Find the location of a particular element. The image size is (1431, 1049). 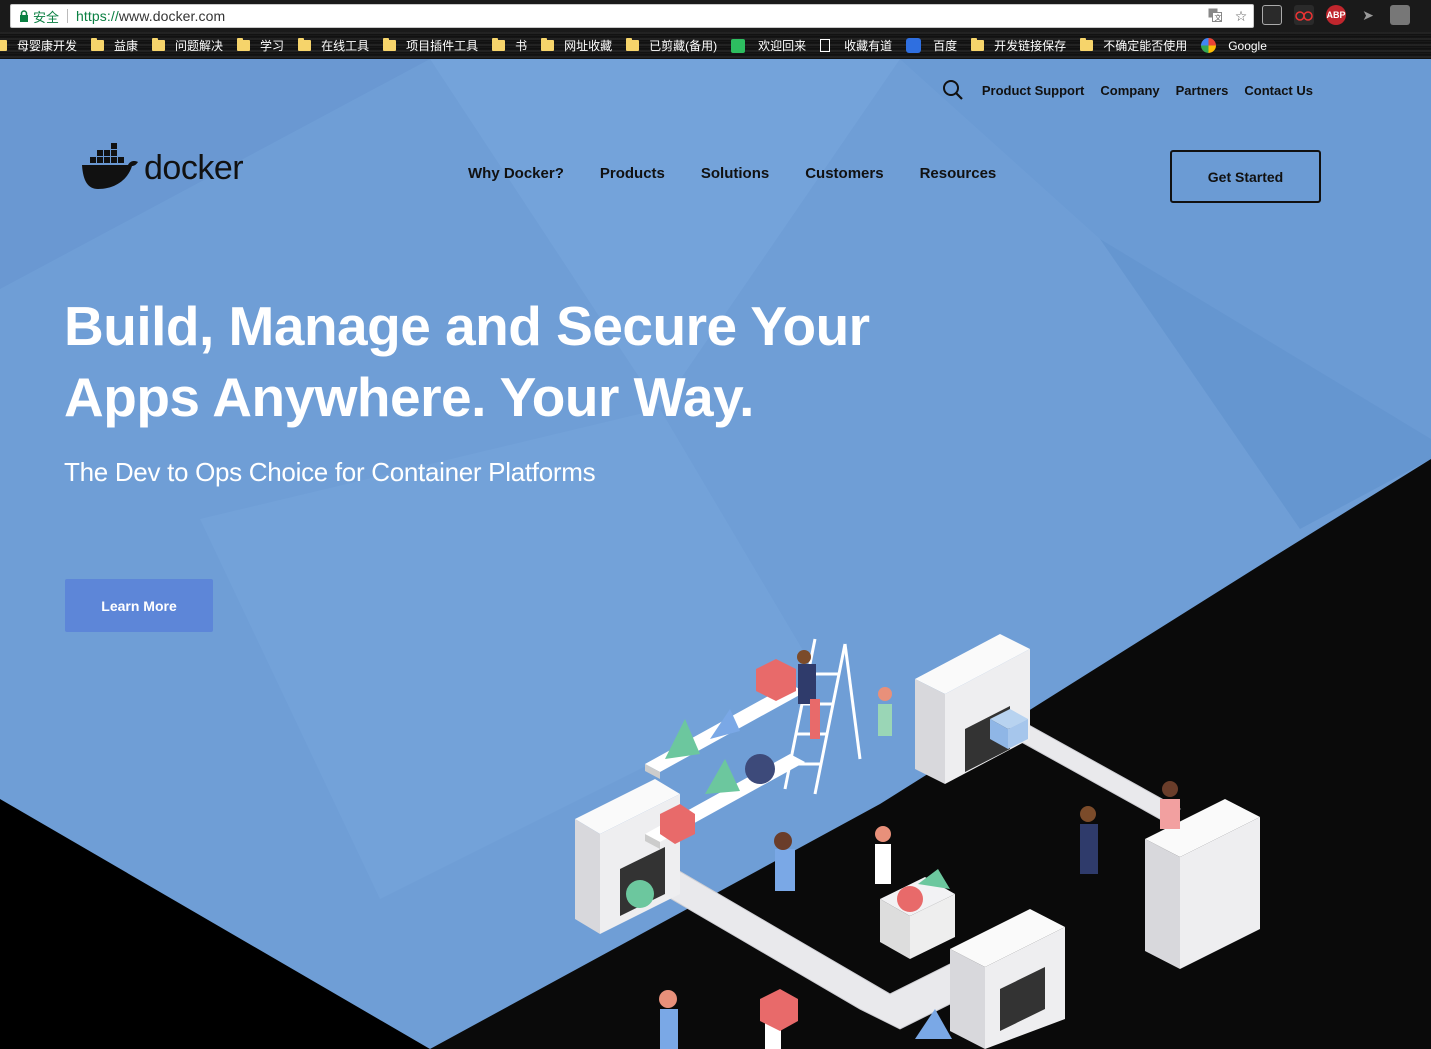

cart is located at coordinates (917, 914).